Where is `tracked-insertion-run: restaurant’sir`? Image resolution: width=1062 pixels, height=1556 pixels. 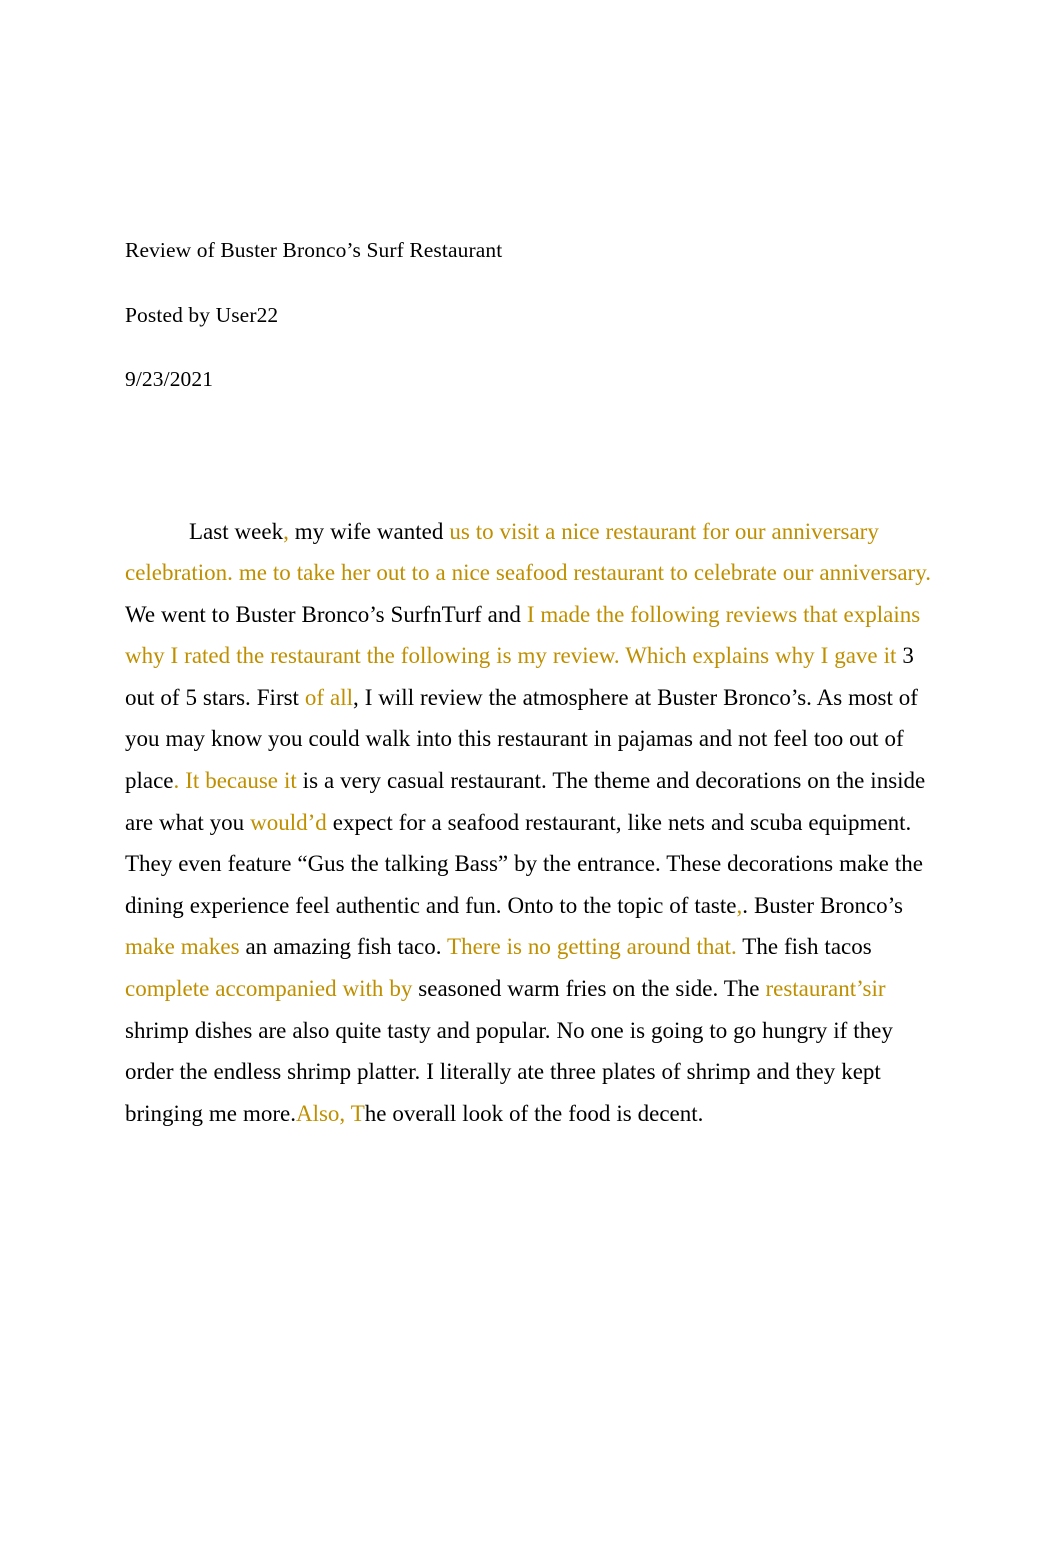 tracked-insertion-run: restaurant’sir is located at coordinates (825, 989).